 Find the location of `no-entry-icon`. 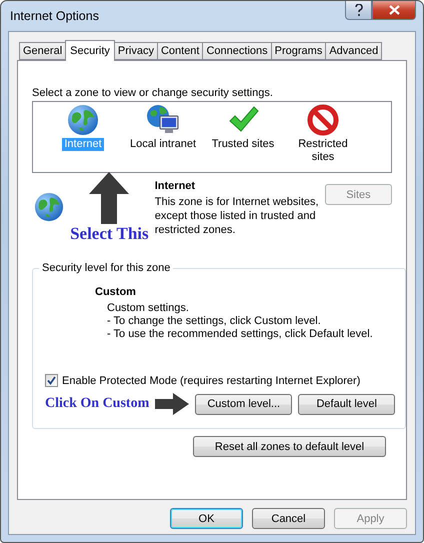

no-entry-icon is located at coordinates (323, 120).